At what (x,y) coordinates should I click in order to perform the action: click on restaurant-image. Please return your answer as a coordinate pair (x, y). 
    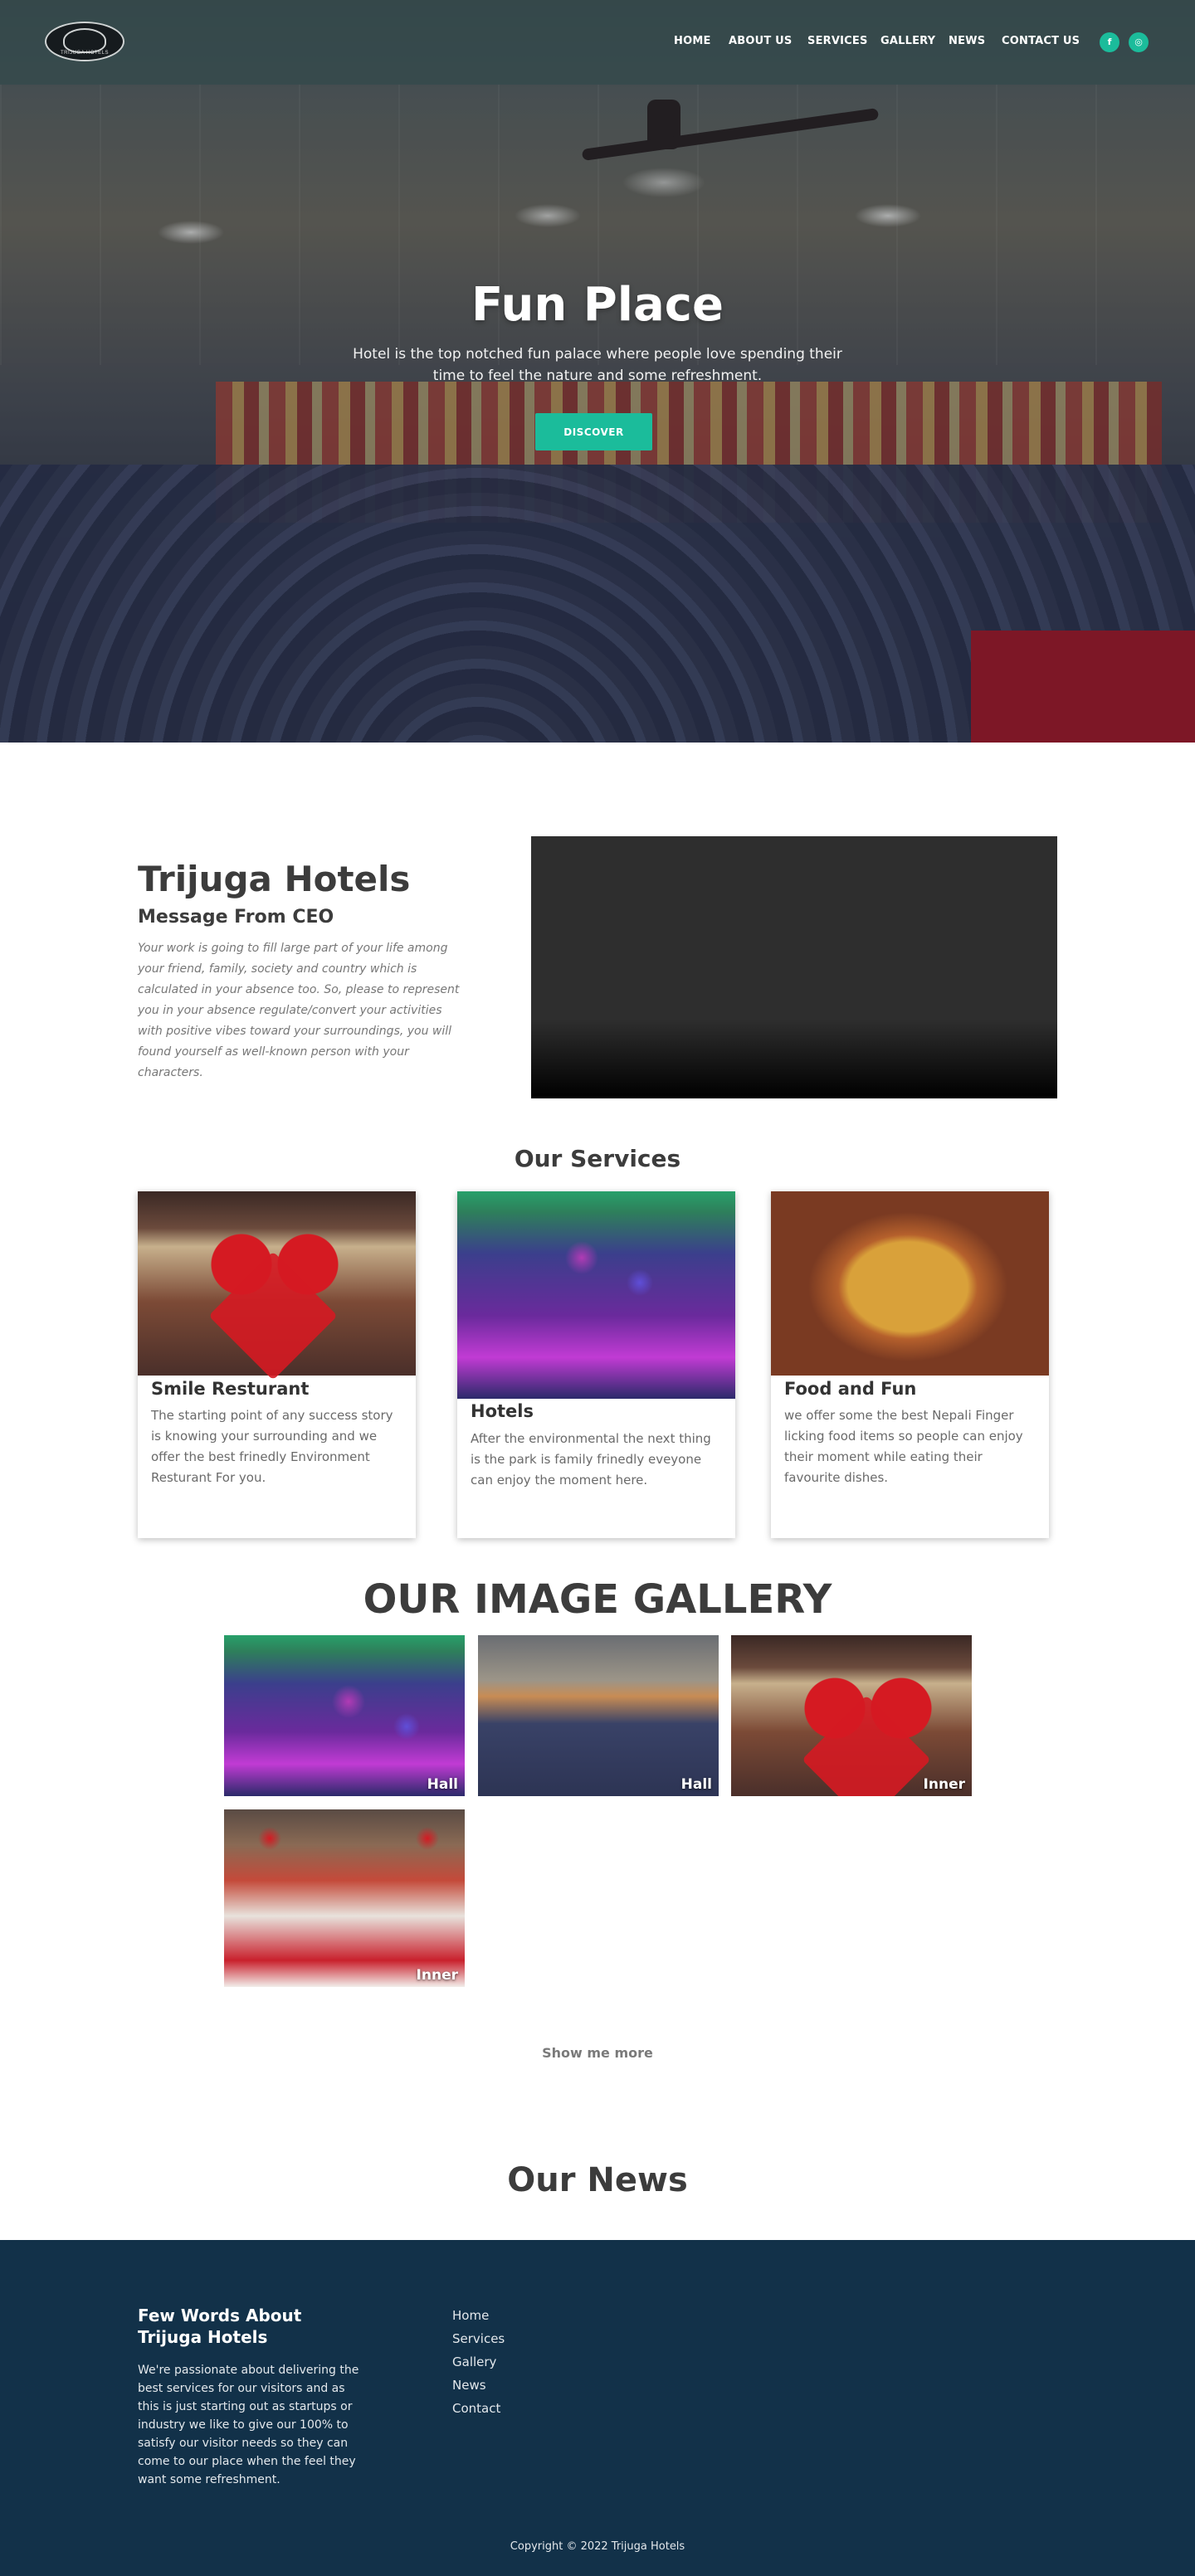
    Looking at the image, I should click on (277, 1283).